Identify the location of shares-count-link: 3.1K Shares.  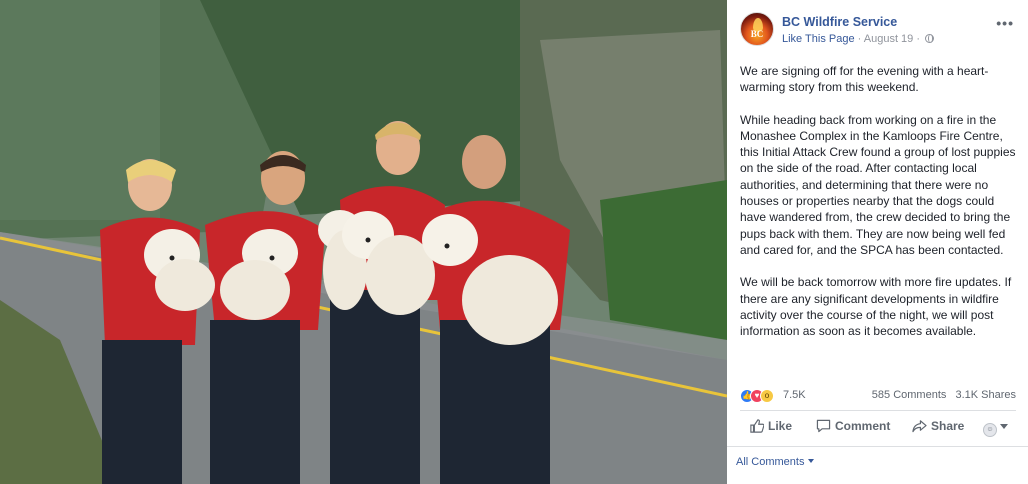
(985, 395).